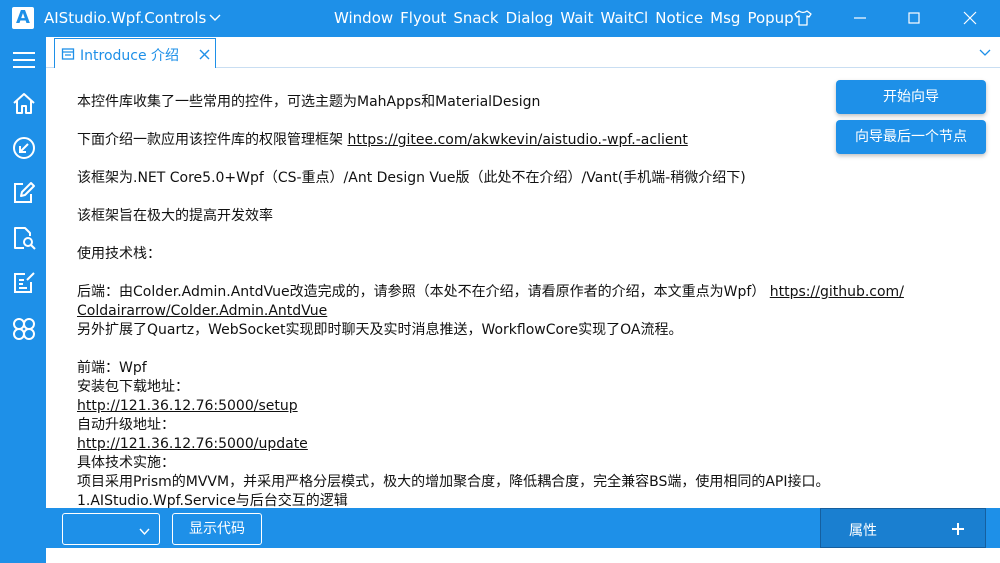 The height and width of the screenshot is (563, 1000). Describe the element at coordinates (192, 444) in the screenshot. I see `update-link: http://121.36.12.76:5000/update` at that location.